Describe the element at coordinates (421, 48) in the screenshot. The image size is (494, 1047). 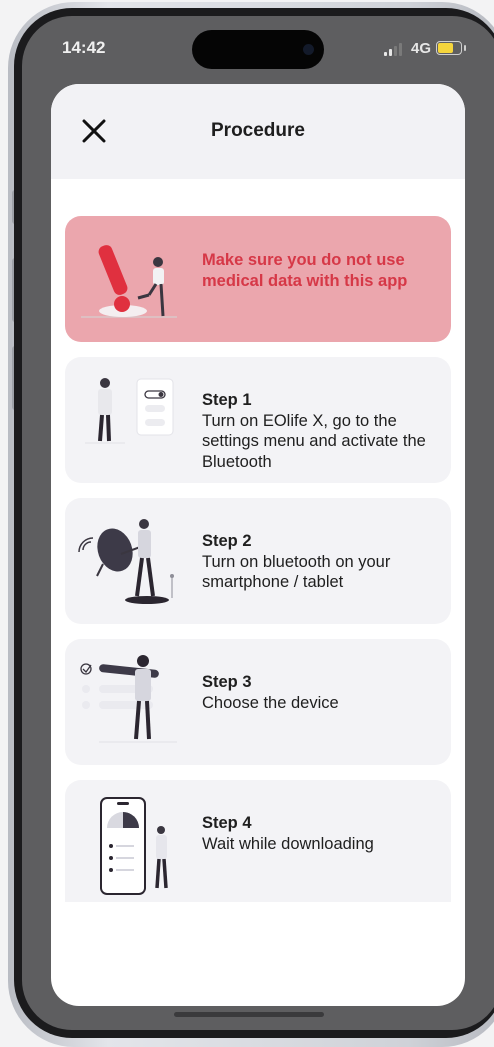
I see `network-type: 4G` at that location.